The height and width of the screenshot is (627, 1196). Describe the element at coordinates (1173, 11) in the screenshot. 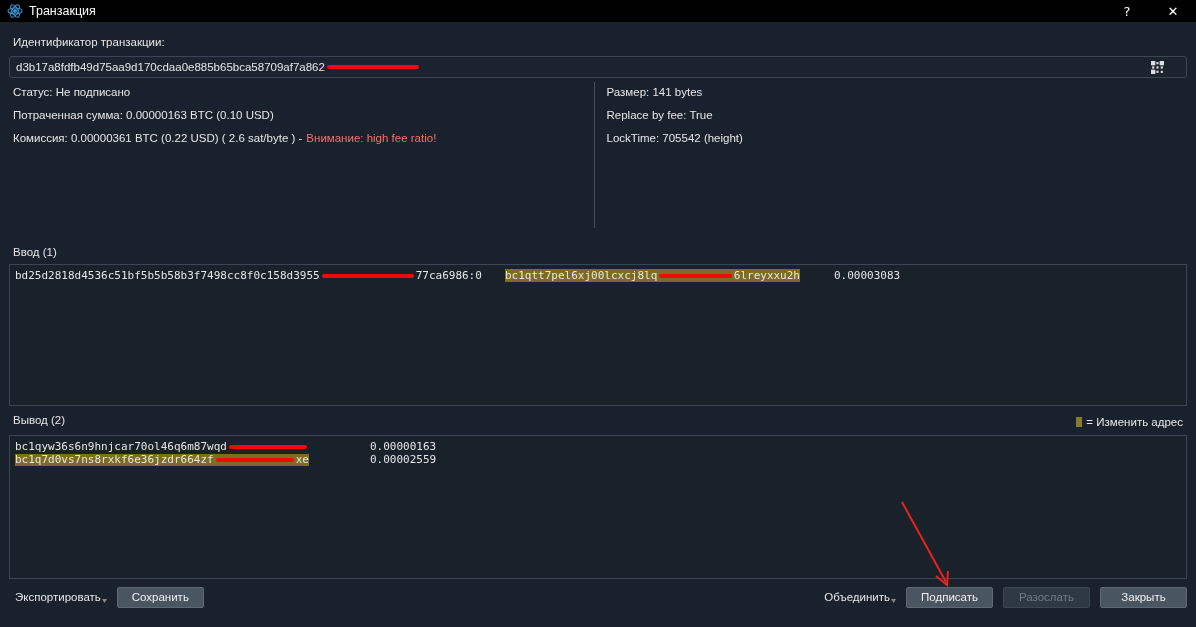

I see `close-button: ✕` at that location.